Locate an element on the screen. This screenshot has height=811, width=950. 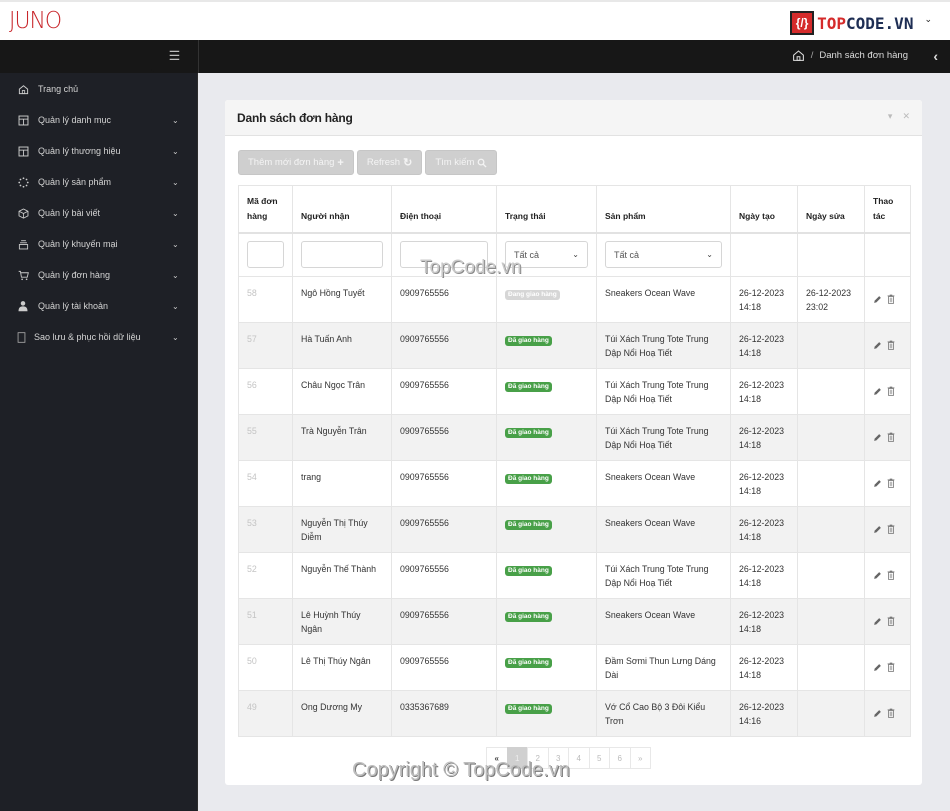
sidebar-item-backup: Sao lưu & phục hồi dữ liệu ⌄ is located at coordinates (99, 337).